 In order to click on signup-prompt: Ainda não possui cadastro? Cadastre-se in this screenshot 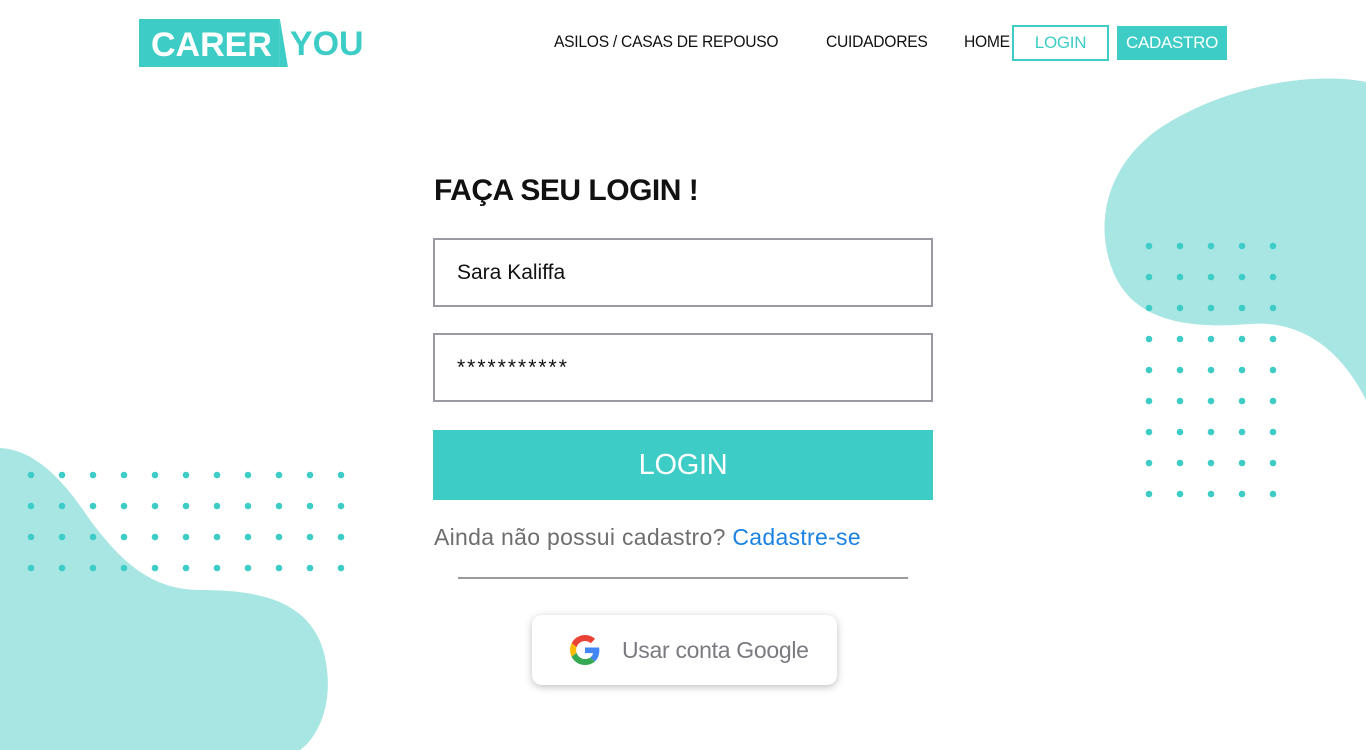, I will do `click(647, 537)`.